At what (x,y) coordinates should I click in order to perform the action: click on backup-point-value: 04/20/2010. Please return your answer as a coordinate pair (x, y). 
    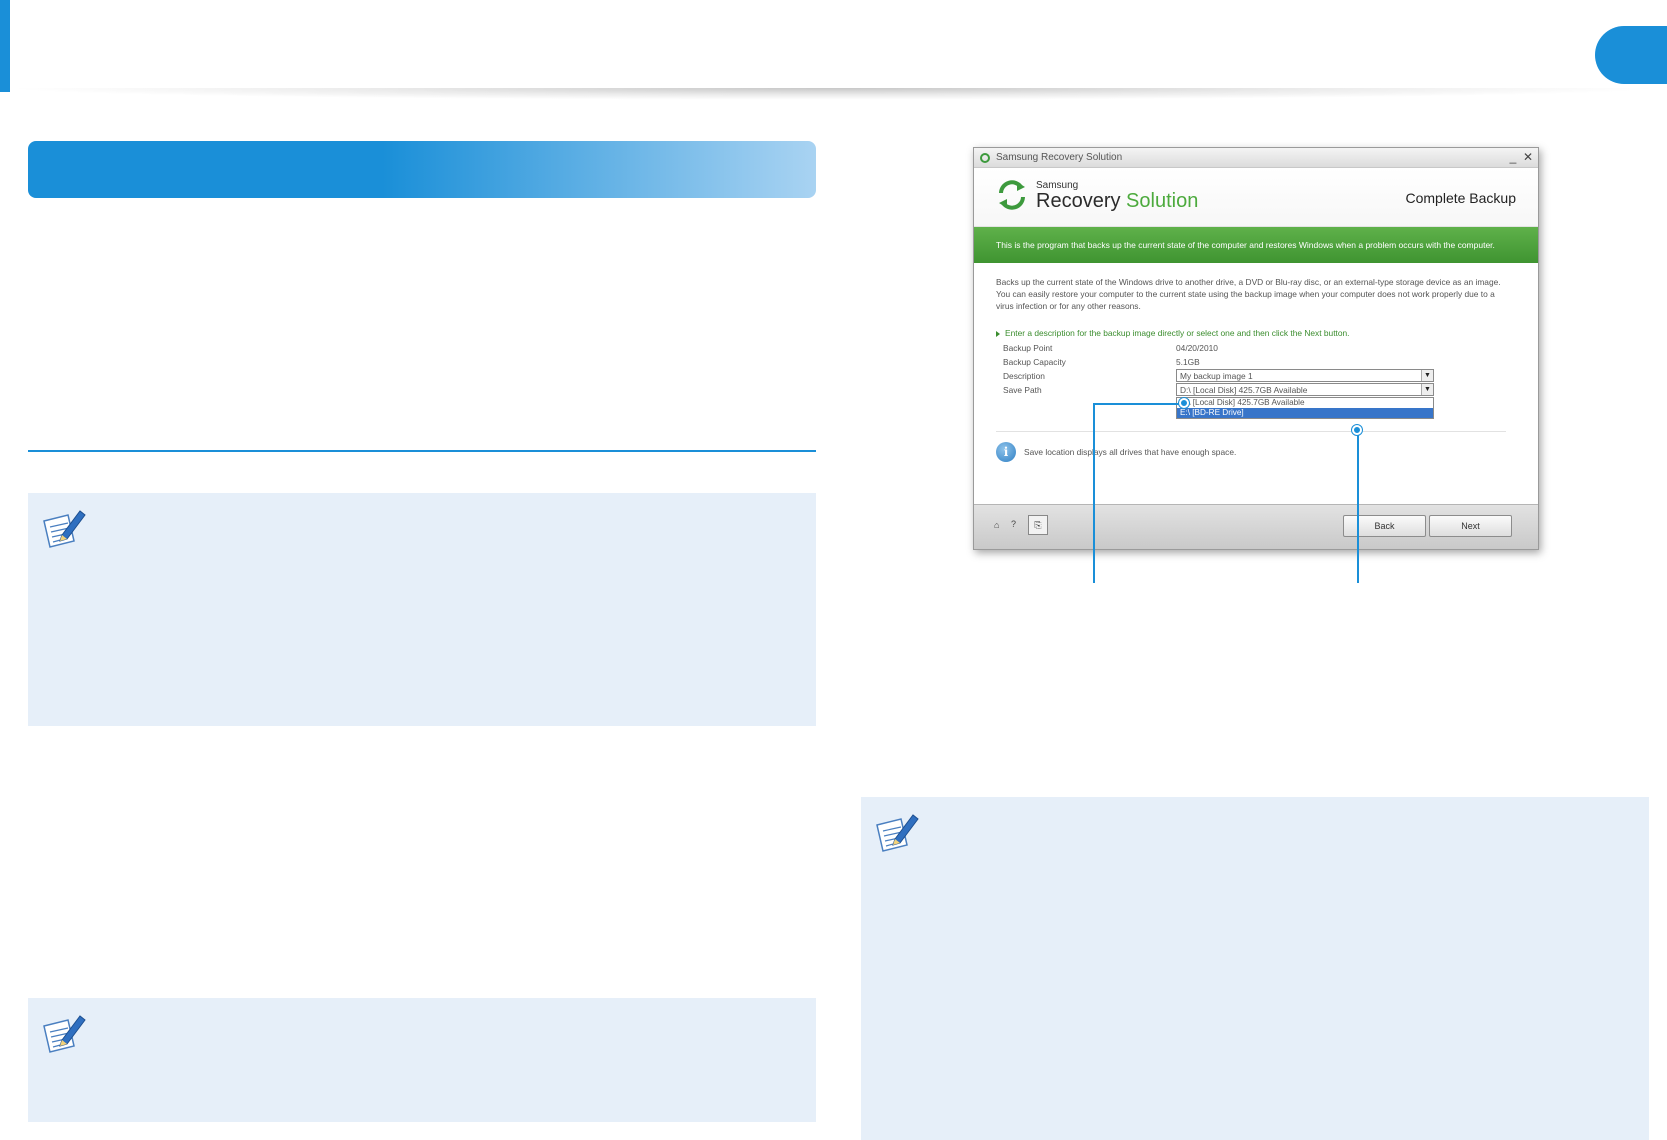
    Looking at the image, I should click on (1197, 348).